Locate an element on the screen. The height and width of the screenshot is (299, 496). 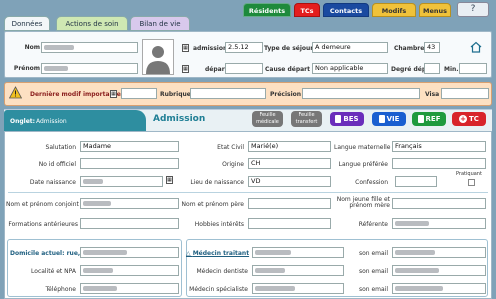
visa-field is located at coordinates (465, 93).